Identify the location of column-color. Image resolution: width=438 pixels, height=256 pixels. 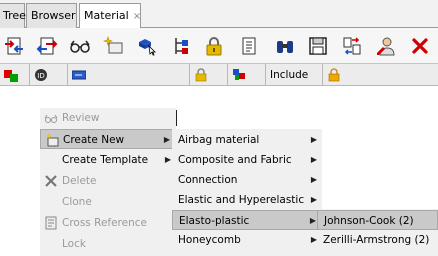
(15, 74).